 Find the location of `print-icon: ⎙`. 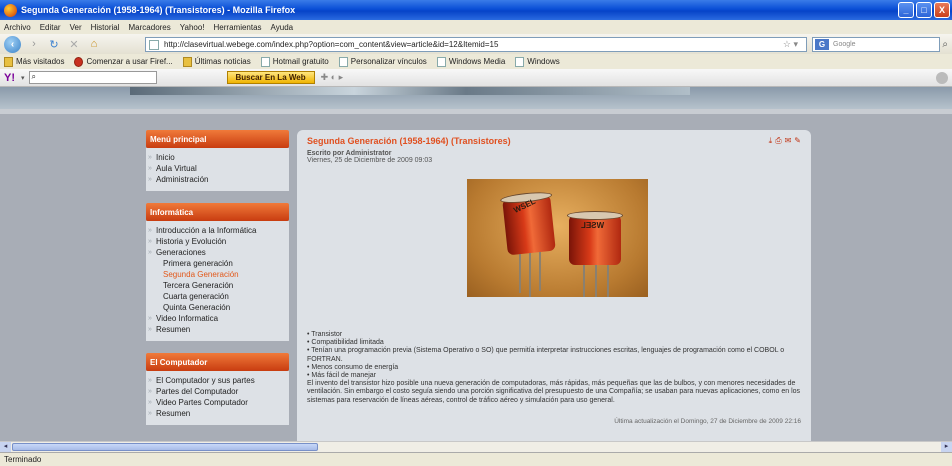

print-icon: ⎙ is located at coordinates (778, 141).